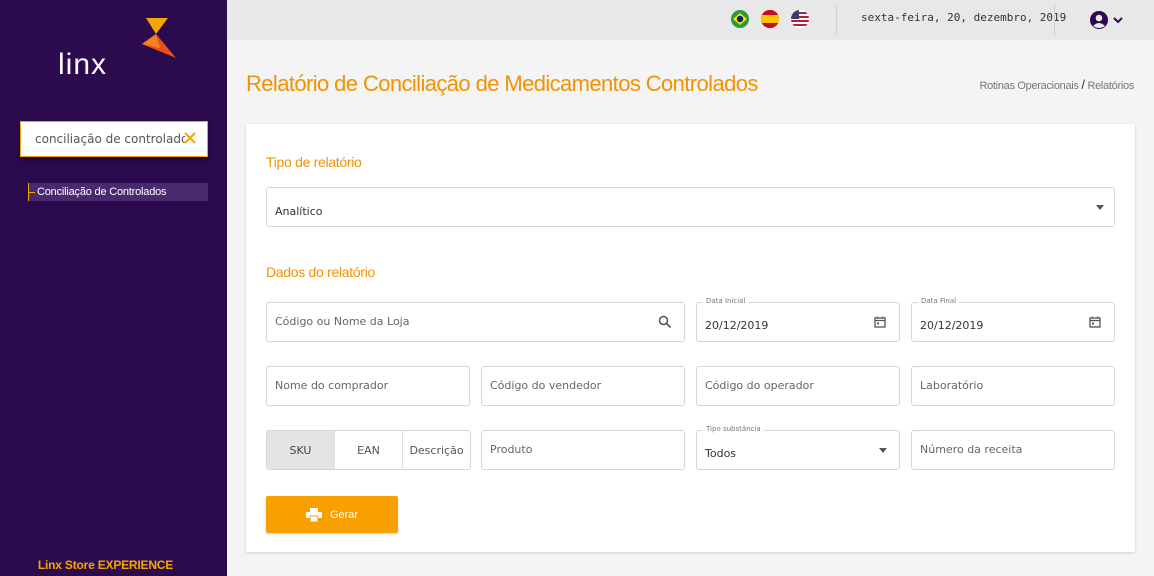  What do you see at coordinates (1028, 86) in the screenshot?
I see `breadcrumb-item-rotinas: Rotinas Operacionais` at bounding box center [1028, 86].